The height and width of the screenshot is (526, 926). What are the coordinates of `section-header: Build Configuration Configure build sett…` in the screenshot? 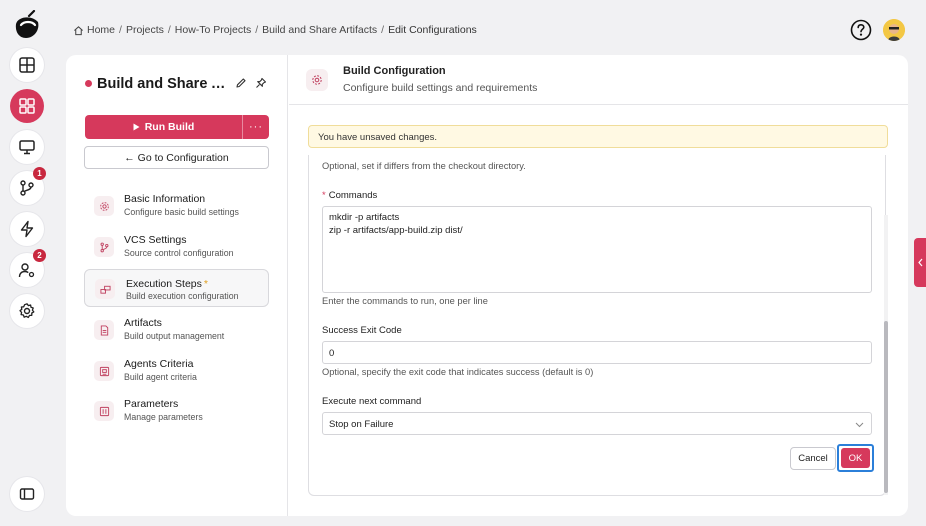 It's located at (598, 80).